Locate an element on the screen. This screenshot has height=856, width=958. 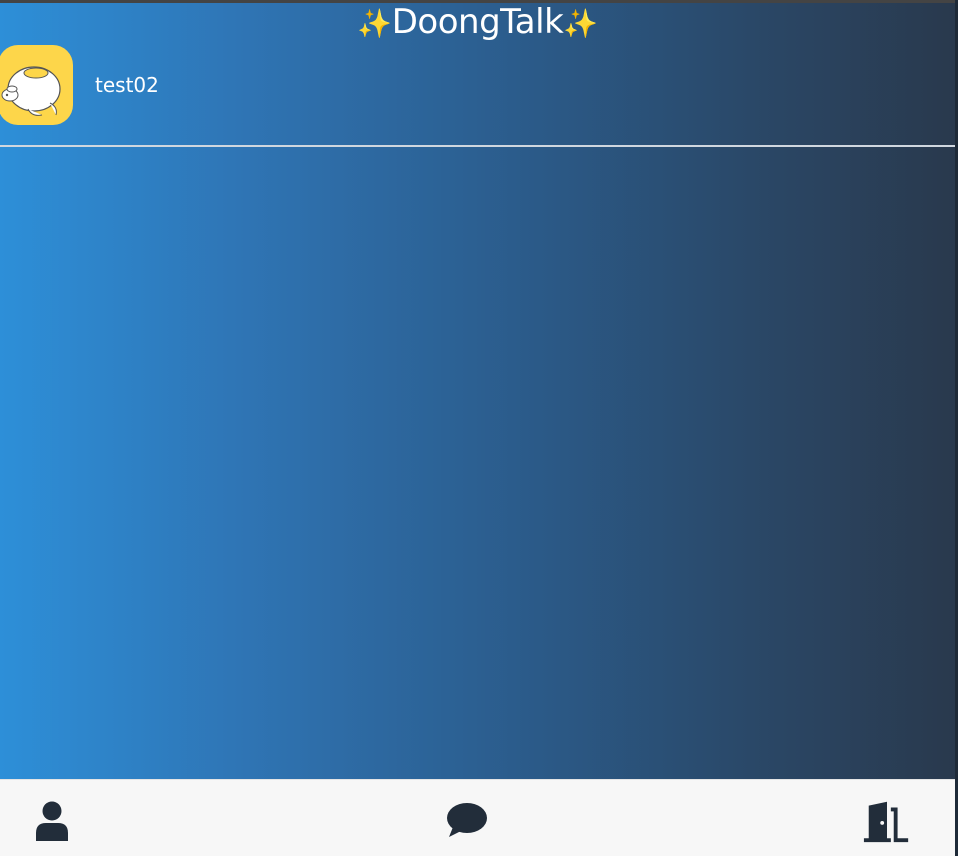
chat-bubble-icon is located at coordinates (467, 820).